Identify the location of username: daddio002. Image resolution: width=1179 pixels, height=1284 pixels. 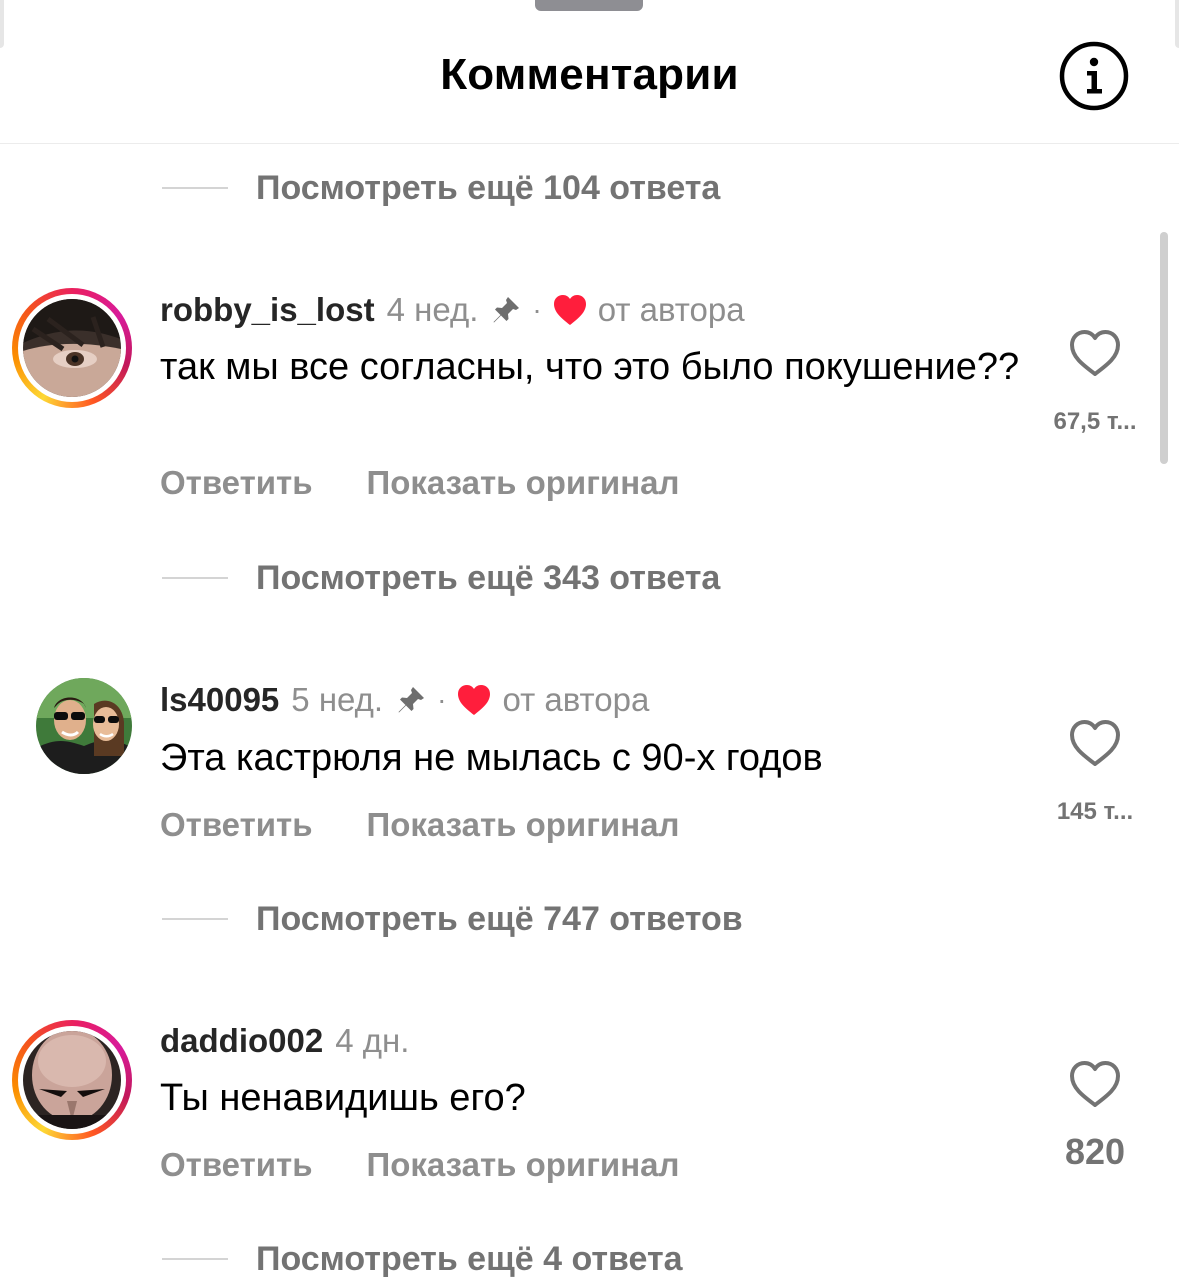
(241, 1041).